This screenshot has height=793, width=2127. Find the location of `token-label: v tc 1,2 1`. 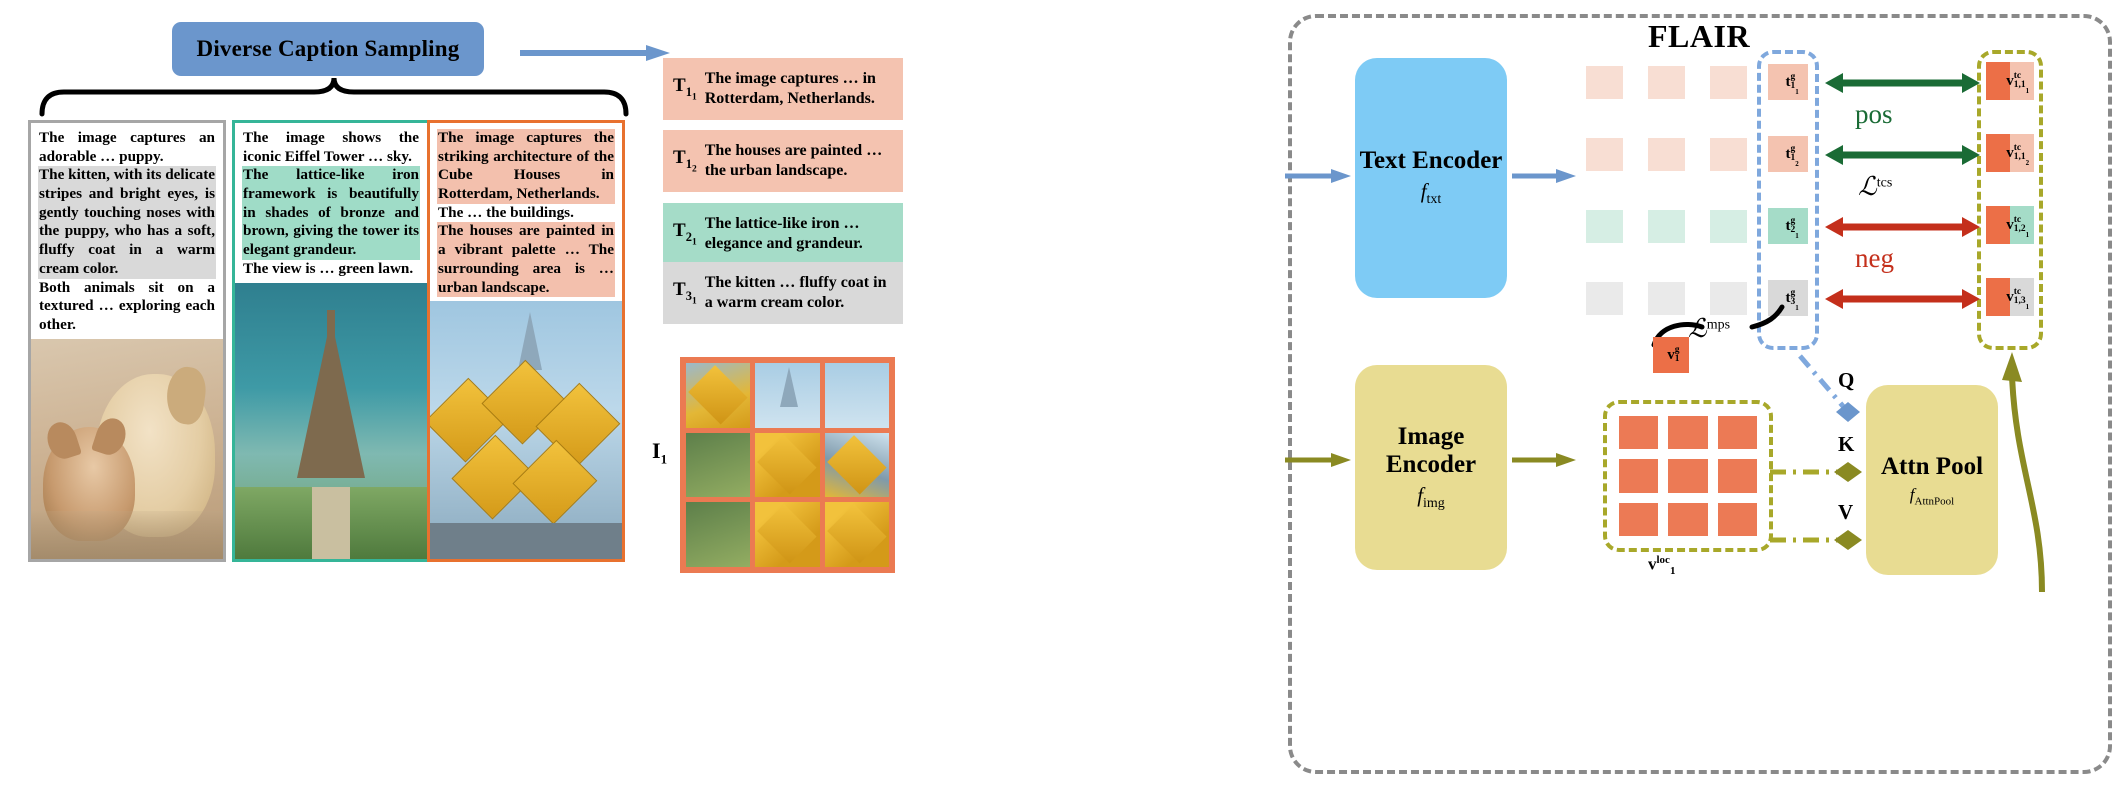

token-label: v tc 1,2 1 is located at coordinates (2018, 226).